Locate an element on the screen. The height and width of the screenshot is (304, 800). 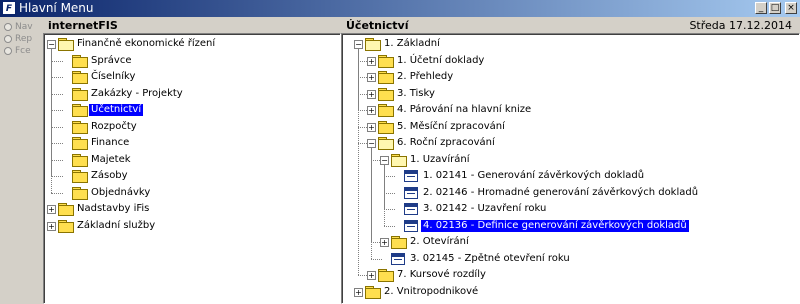
tree-node-label: Zásoby is located at coordinates (109, 175).